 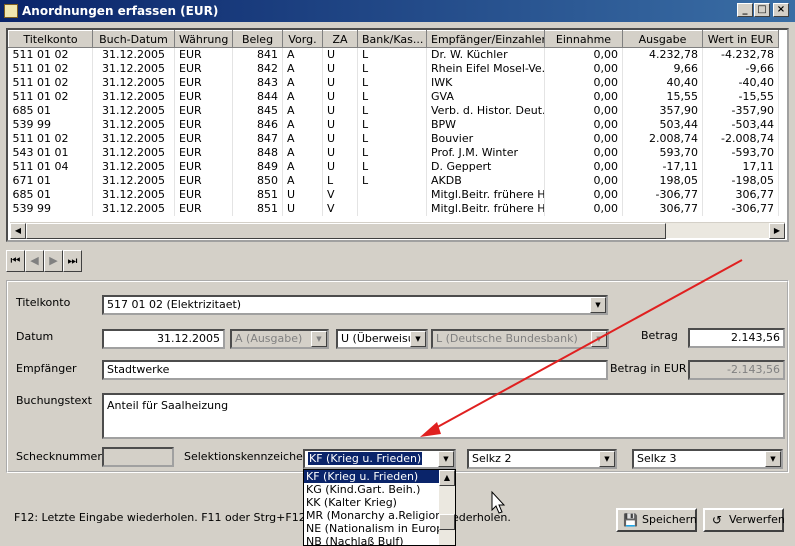 What do you see at coordinates (379, 489) in the screenshot?
I see `dropdown-option: KG (Kind.Gart. Beih.)` at bounding box center [379, 489].